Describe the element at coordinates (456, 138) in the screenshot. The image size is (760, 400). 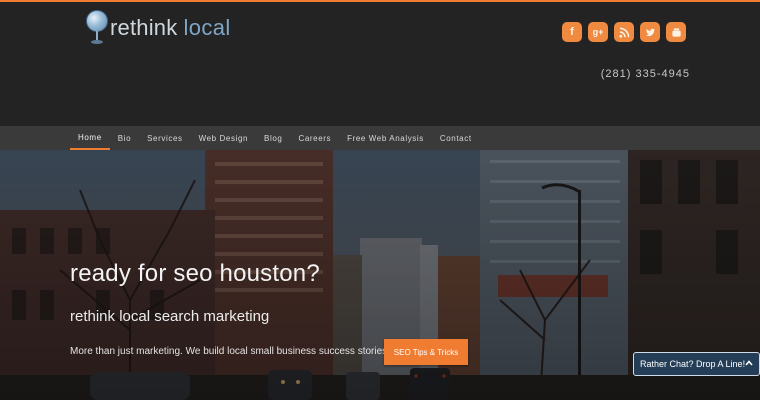
I see `nav-item-contact: Contact` at that location.